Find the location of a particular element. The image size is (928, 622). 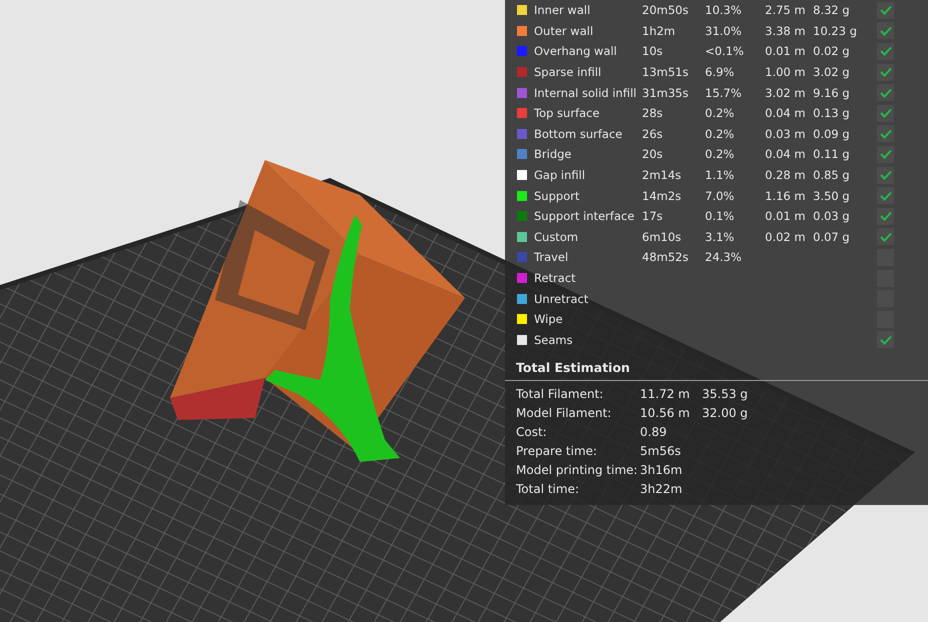

weight-value: 0.13 g is located at coordinates (832, 113).